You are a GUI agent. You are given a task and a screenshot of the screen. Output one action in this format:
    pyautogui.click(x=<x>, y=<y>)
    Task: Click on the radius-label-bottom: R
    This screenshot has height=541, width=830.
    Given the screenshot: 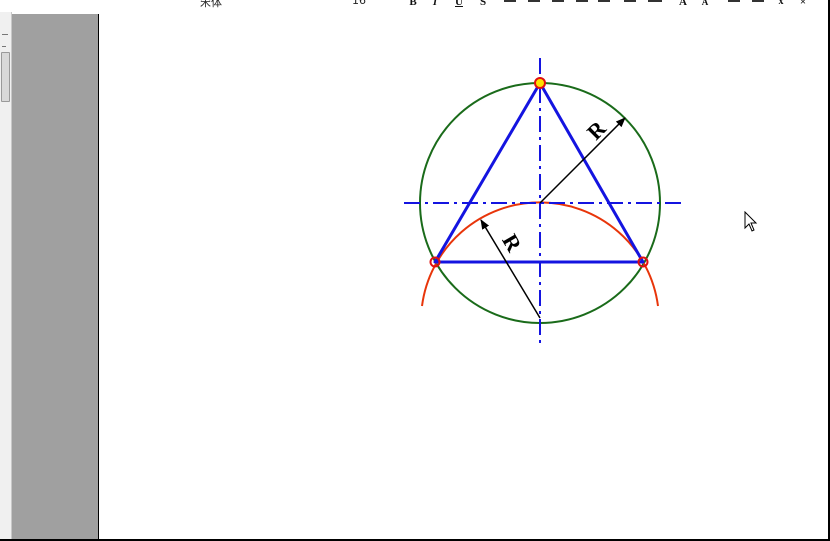 What is the action you would take?
    pyautogui.click(x=512, y=243)
    